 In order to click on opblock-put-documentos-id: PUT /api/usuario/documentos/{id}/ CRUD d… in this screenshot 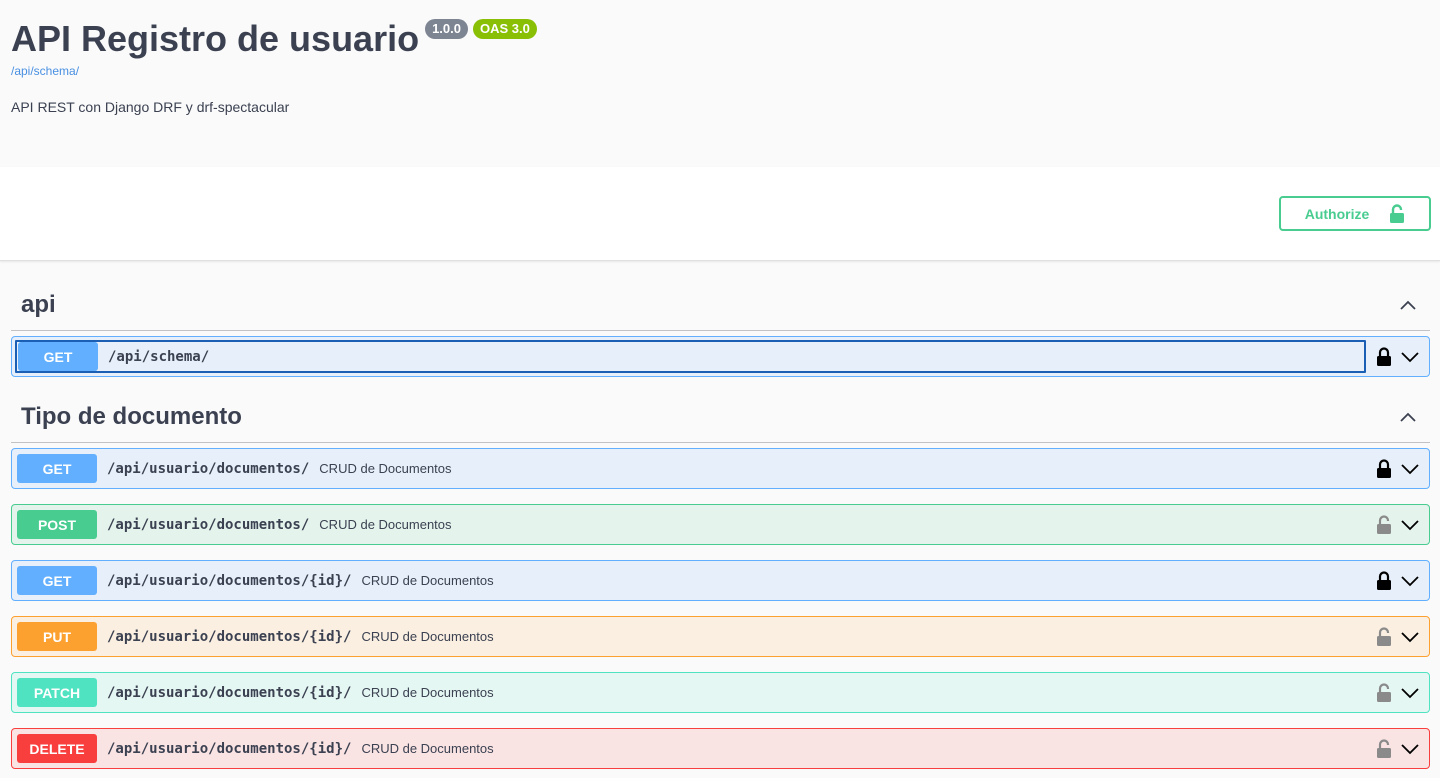, I will do `click(720, 636)`.